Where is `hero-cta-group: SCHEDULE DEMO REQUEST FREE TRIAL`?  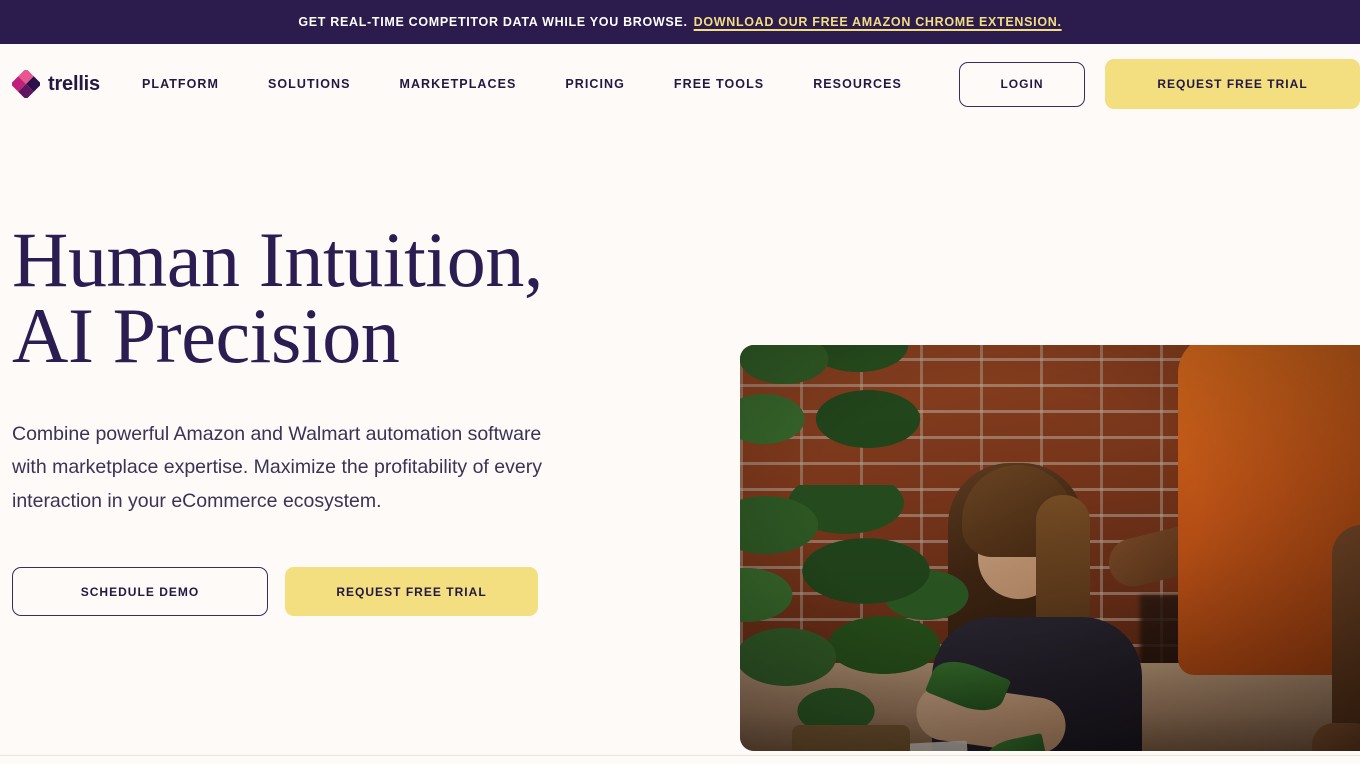 hero-cta-group: SCHEDULE DEMO REQUEST FREE TRIAL is located at coordinates (357, 592).